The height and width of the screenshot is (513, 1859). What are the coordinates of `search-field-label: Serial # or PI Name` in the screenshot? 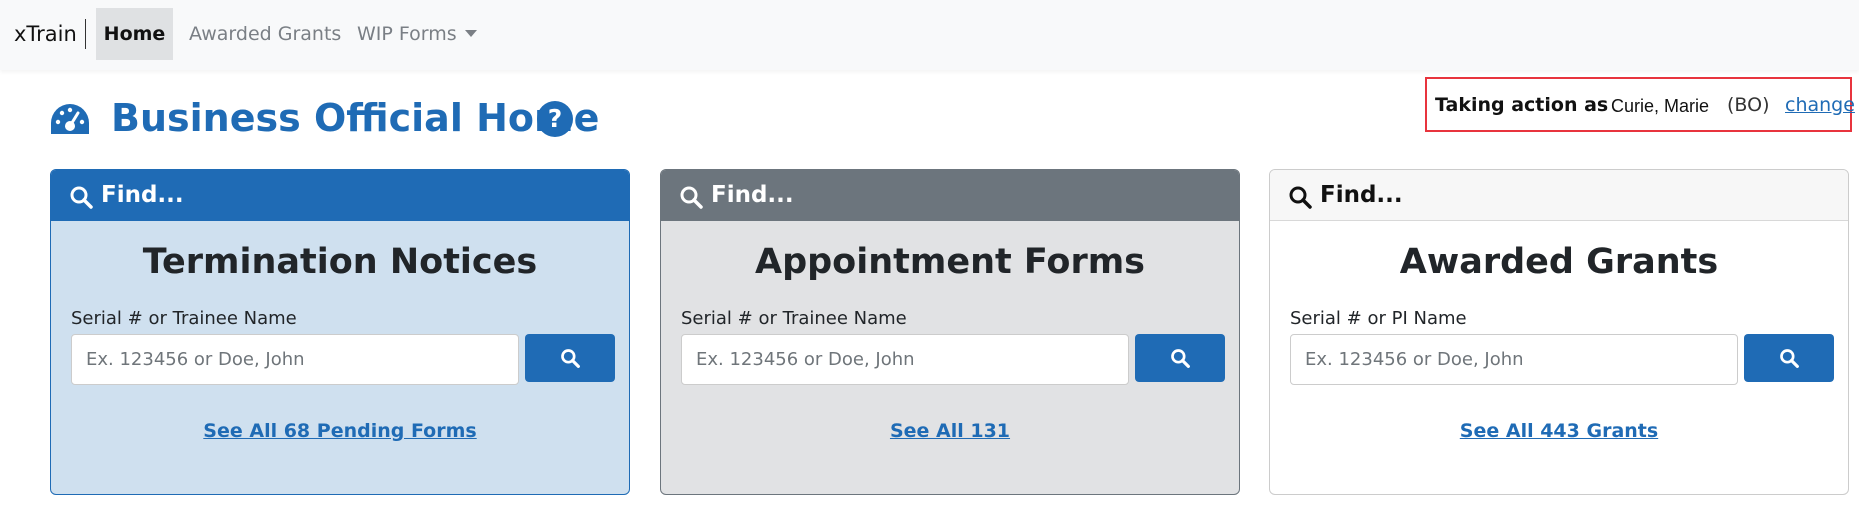 It's located at (1378, 318).